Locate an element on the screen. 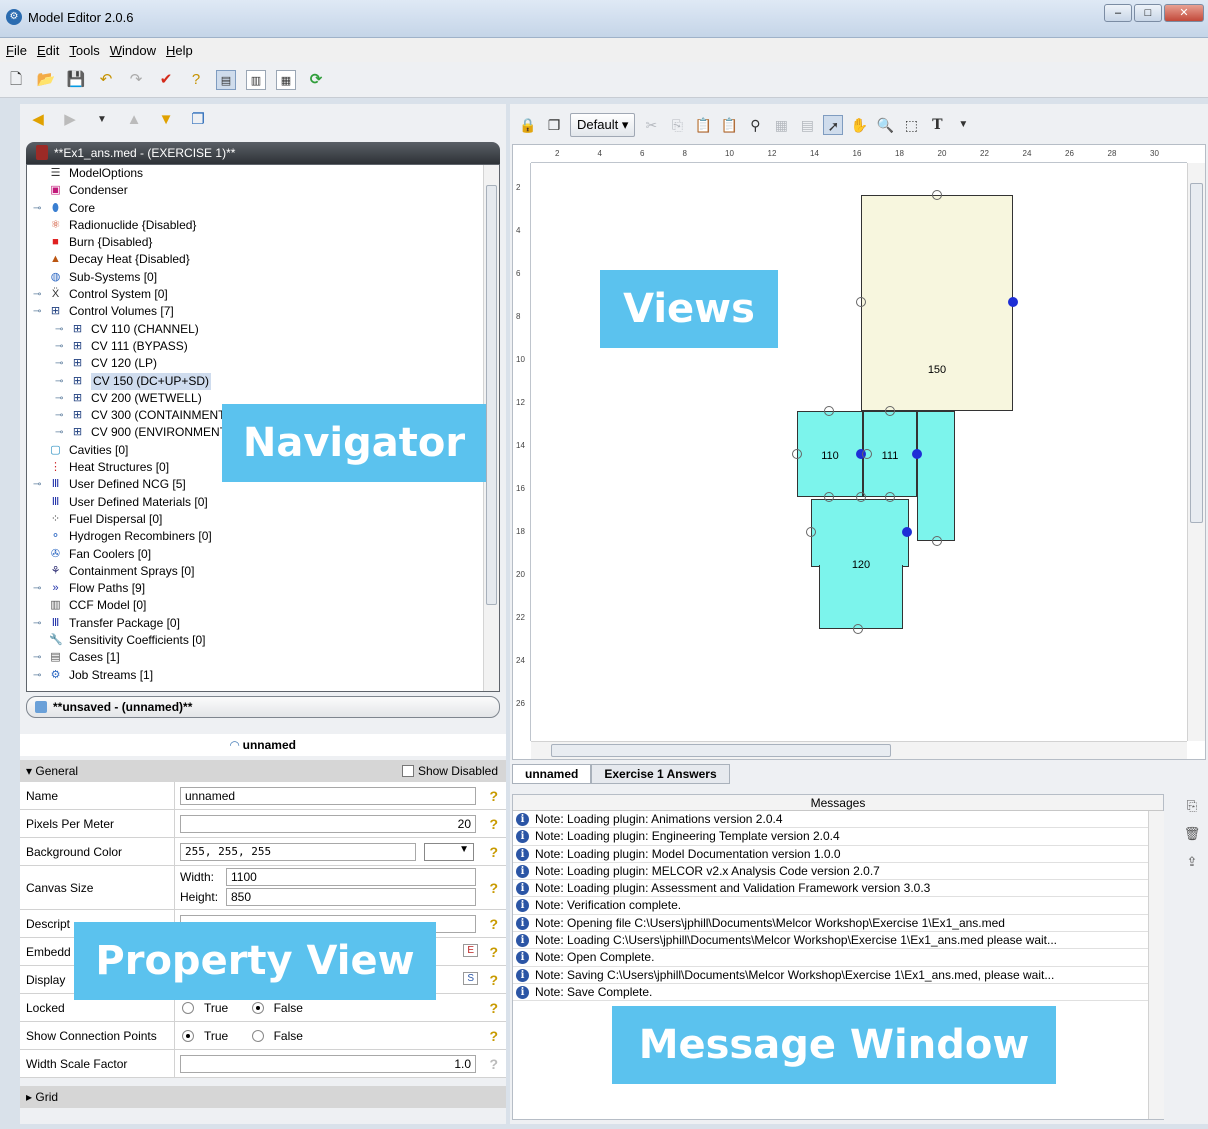 This screenshot has width=1208, height=1129. tree-item: ▣ Condenser is located at coordinates (263, 190).